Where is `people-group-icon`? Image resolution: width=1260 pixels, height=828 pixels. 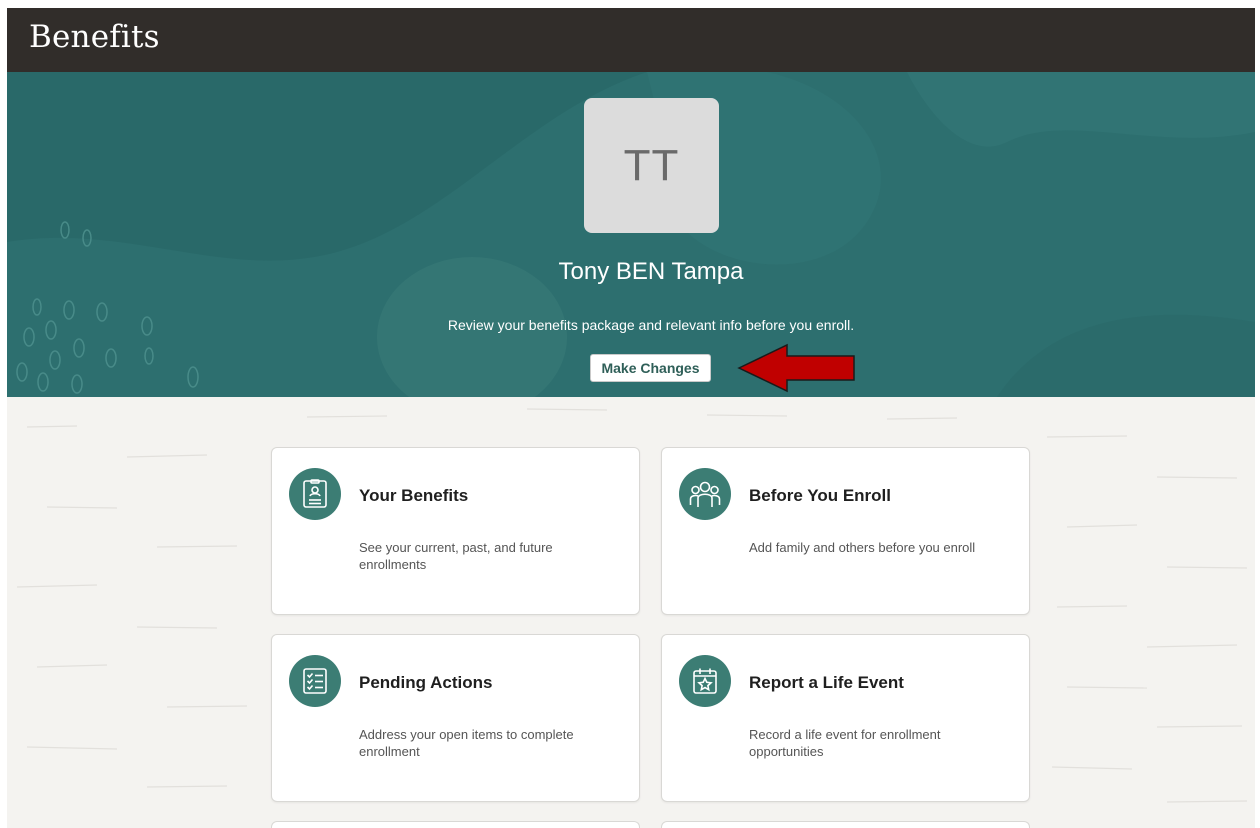 people-group-icon is located at coordinates (705, 494).